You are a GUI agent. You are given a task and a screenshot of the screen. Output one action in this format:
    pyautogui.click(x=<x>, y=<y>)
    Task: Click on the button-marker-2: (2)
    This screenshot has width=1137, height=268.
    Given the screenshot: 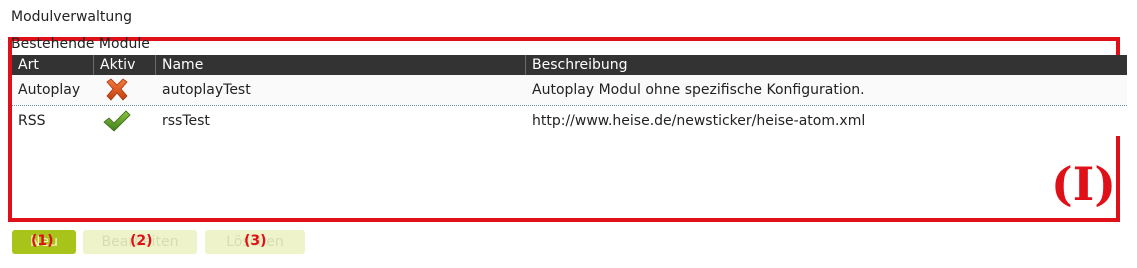 What is the action you would take?
    pyautogui.click(x=141, y=241)
    